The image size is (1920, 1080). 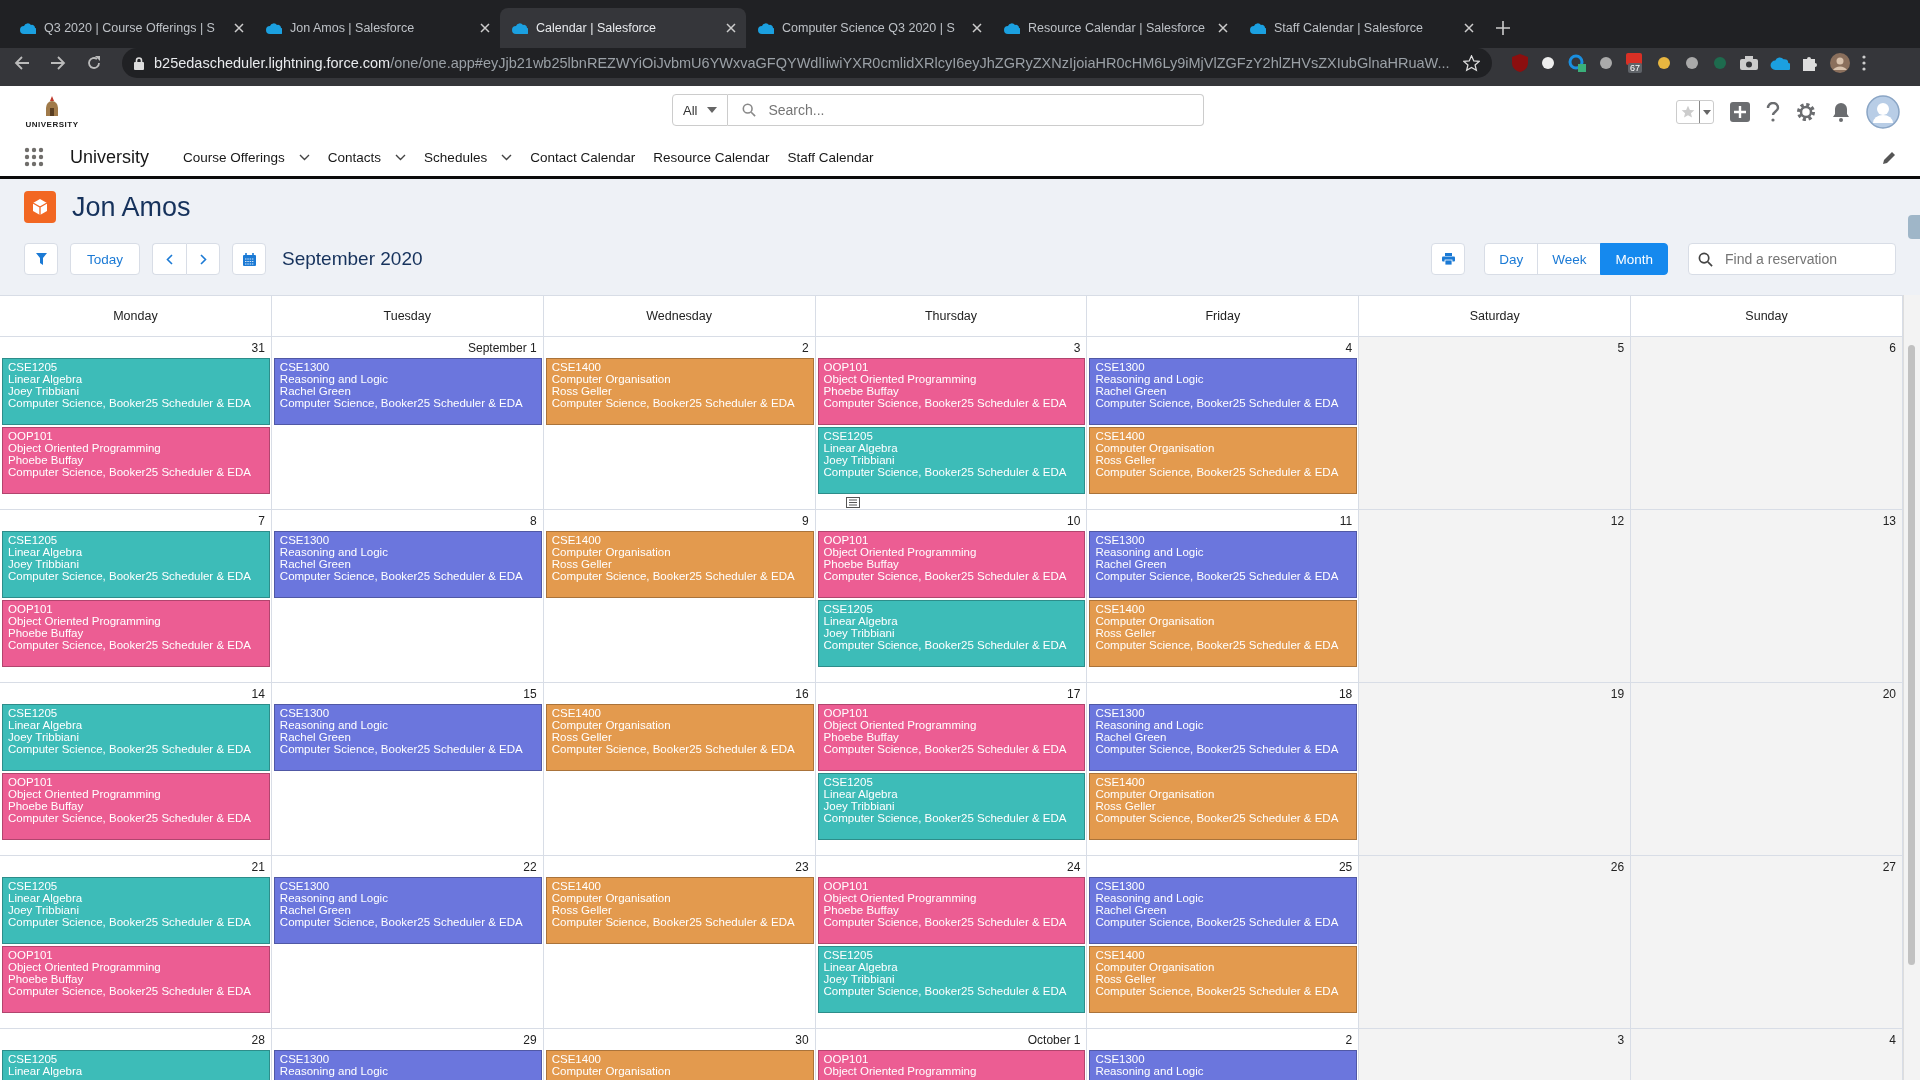 I want to click on day-cell: September 1 CSE1300 Reasoning and Logic Rachel Green Computer Science, Booker25 Scheduler & EDA, so click(x=407, y=423).